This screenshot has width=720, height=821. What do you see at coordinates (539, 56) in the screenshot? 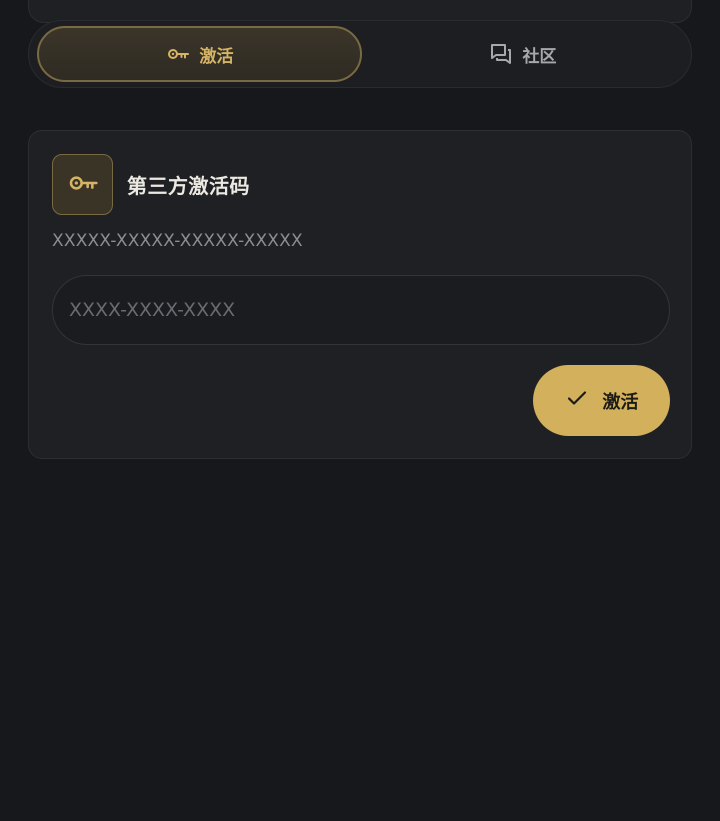
I see `tab-community-label: 社区` at bounding box center [539, 56].